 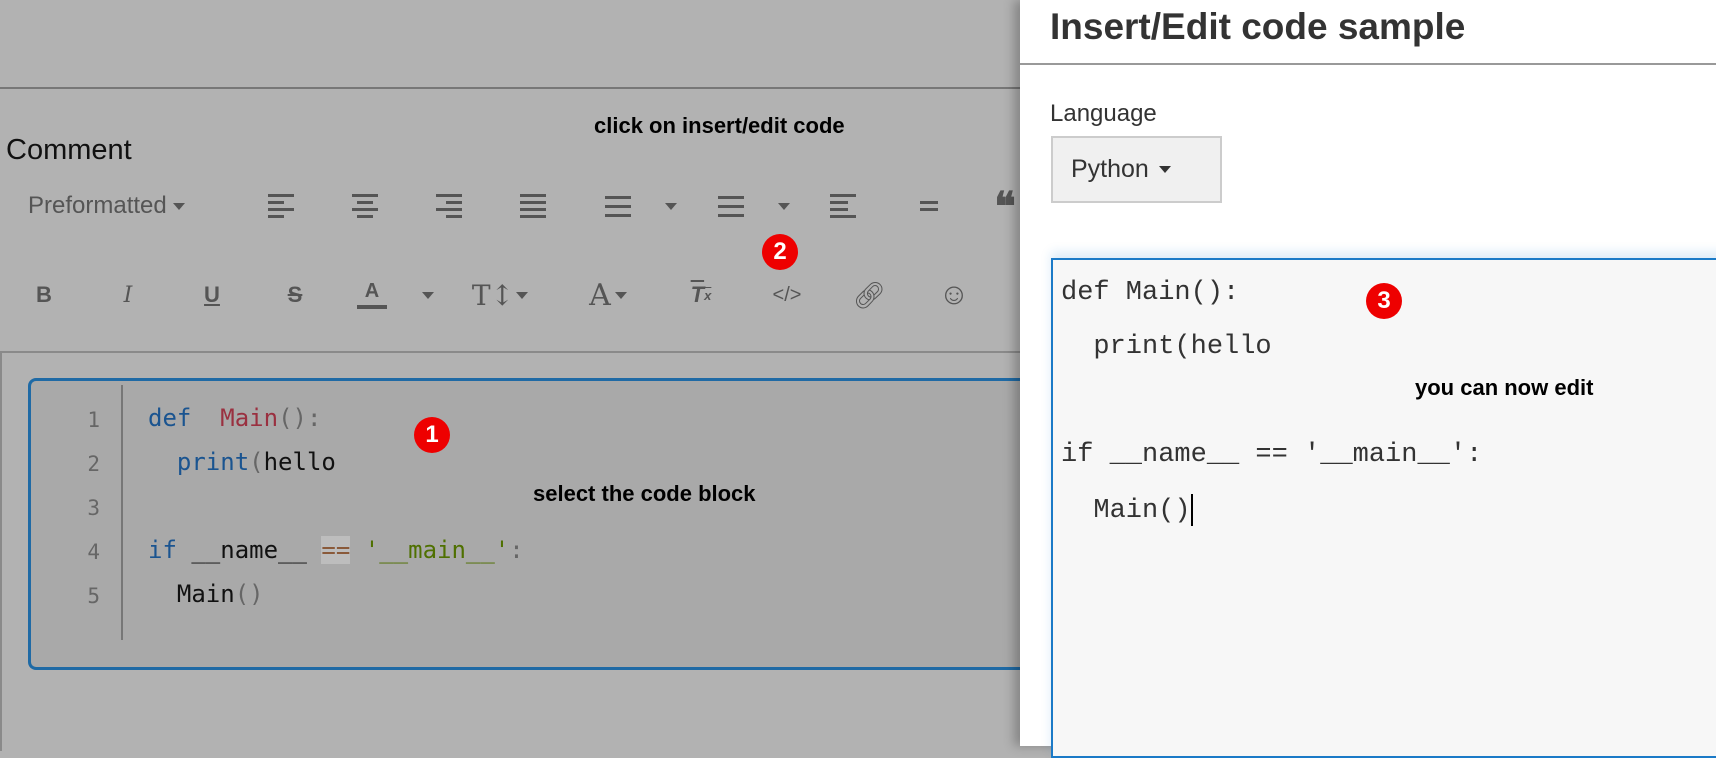 What do you see at coordinates (212, 295) in the screenshot?
I see `underline-icon: U` at bounding box center [212, 295].